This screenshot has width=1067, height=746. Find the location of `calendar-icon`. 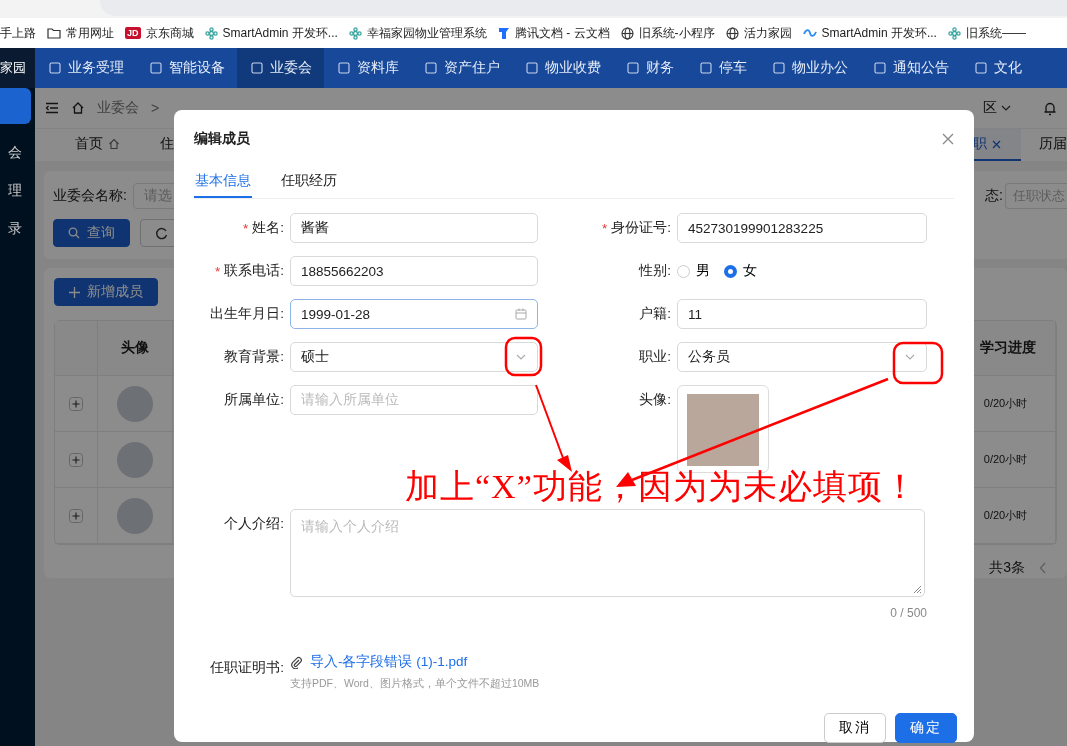

calendar-icon is located at coordinates (521, 314).